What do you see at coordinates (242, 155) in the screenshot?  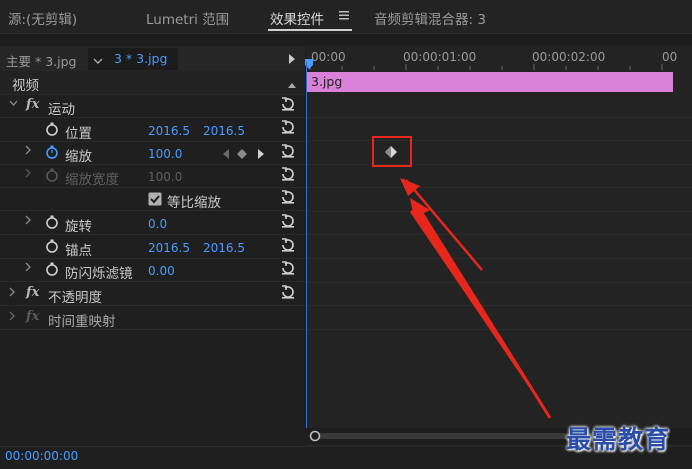 I see `add-keyframe-icon` at bounding box center [242, 155].